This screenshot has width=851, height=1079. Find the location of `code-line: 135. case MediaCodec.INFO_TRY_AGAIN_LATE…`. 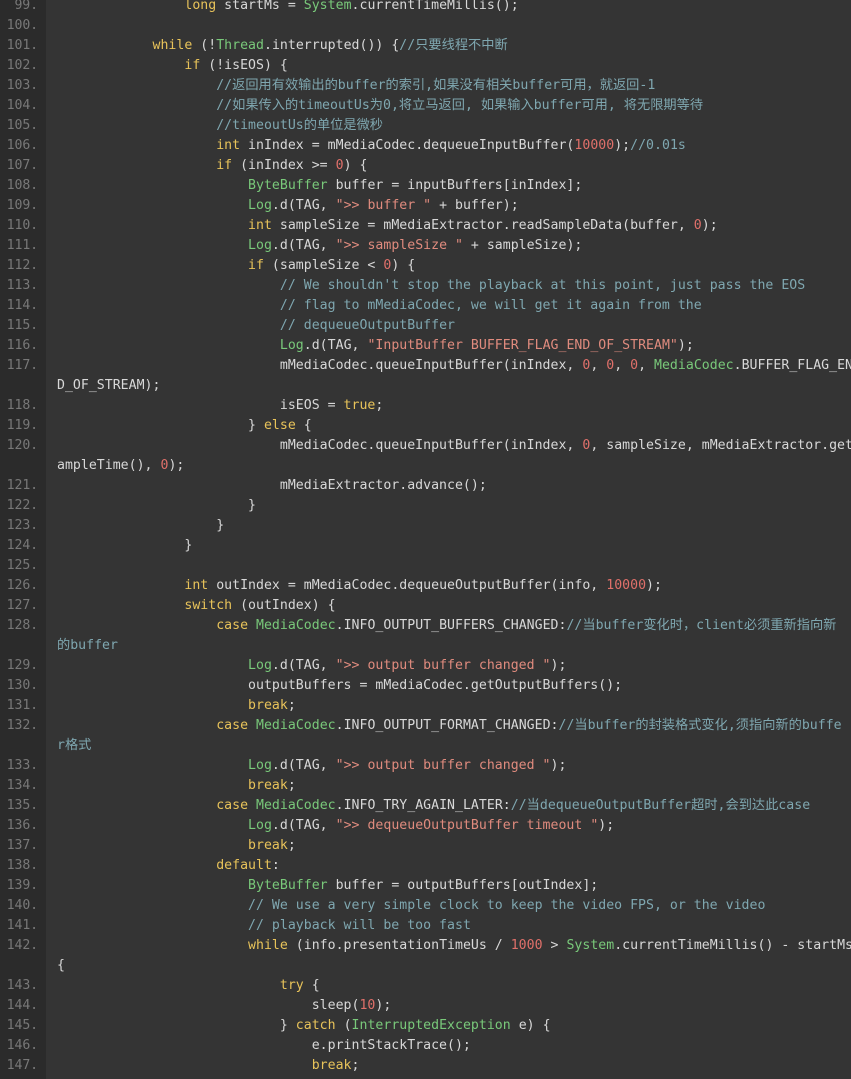

code-line: 135. case MediaCodec.INFO_TRY_AGAIN_LATE… is located at coordinates (425, 806).